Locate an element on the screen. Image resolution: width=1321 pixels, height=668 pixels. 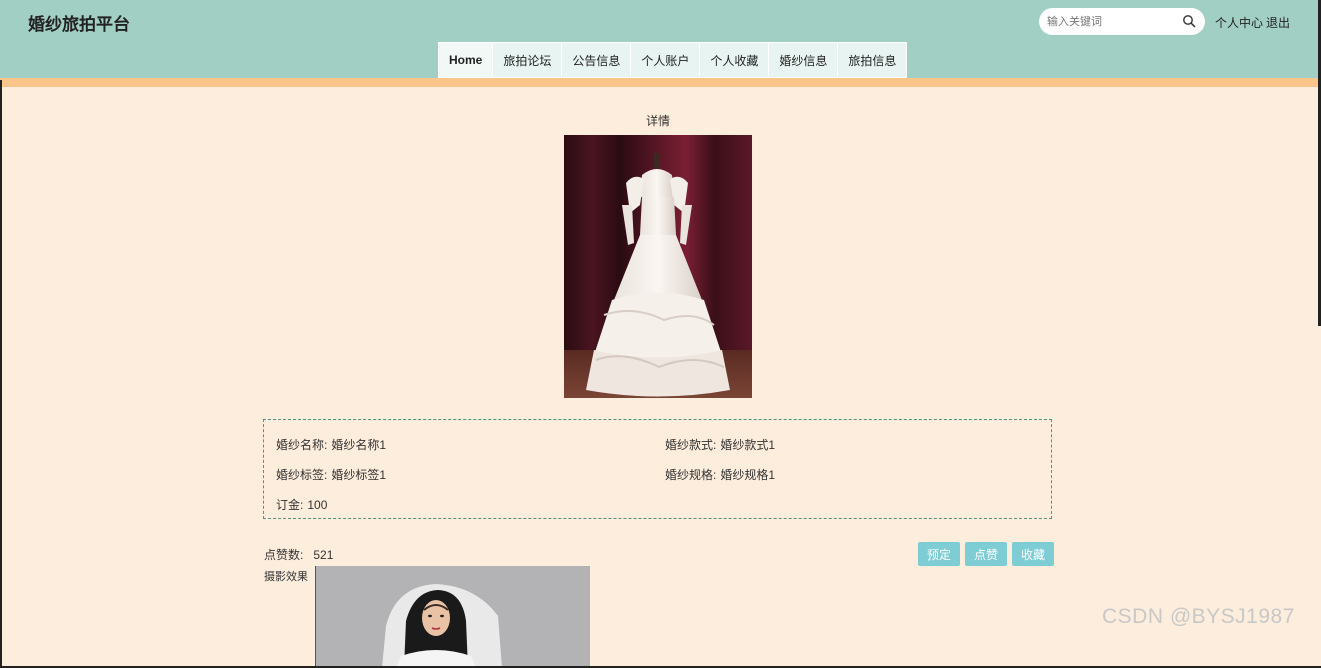
nav-item-announcements: 公告信息 is located at coordinates (597, 60).